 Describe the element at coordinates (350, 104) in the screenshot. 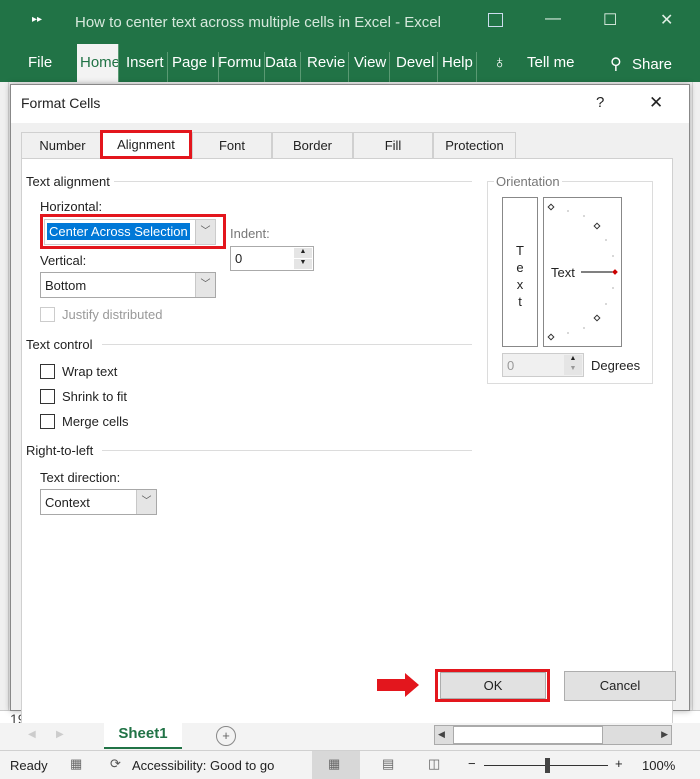

I see `dialog-title-bar: Format Cells ? ✕` at that location.